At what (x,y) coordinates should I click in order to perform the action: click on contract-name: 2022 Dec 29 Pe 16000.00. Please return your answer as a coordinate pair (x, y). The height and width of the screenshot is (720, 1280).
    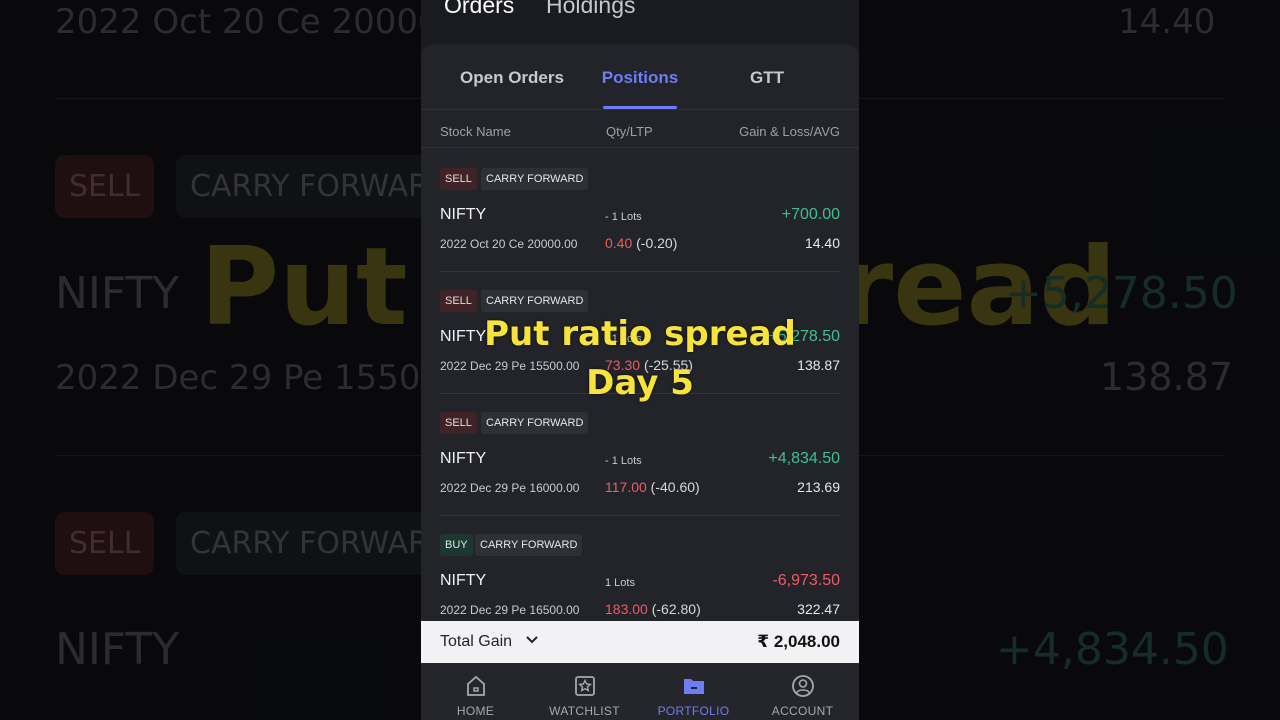
    Looking at the image, I should click on (510, 488).